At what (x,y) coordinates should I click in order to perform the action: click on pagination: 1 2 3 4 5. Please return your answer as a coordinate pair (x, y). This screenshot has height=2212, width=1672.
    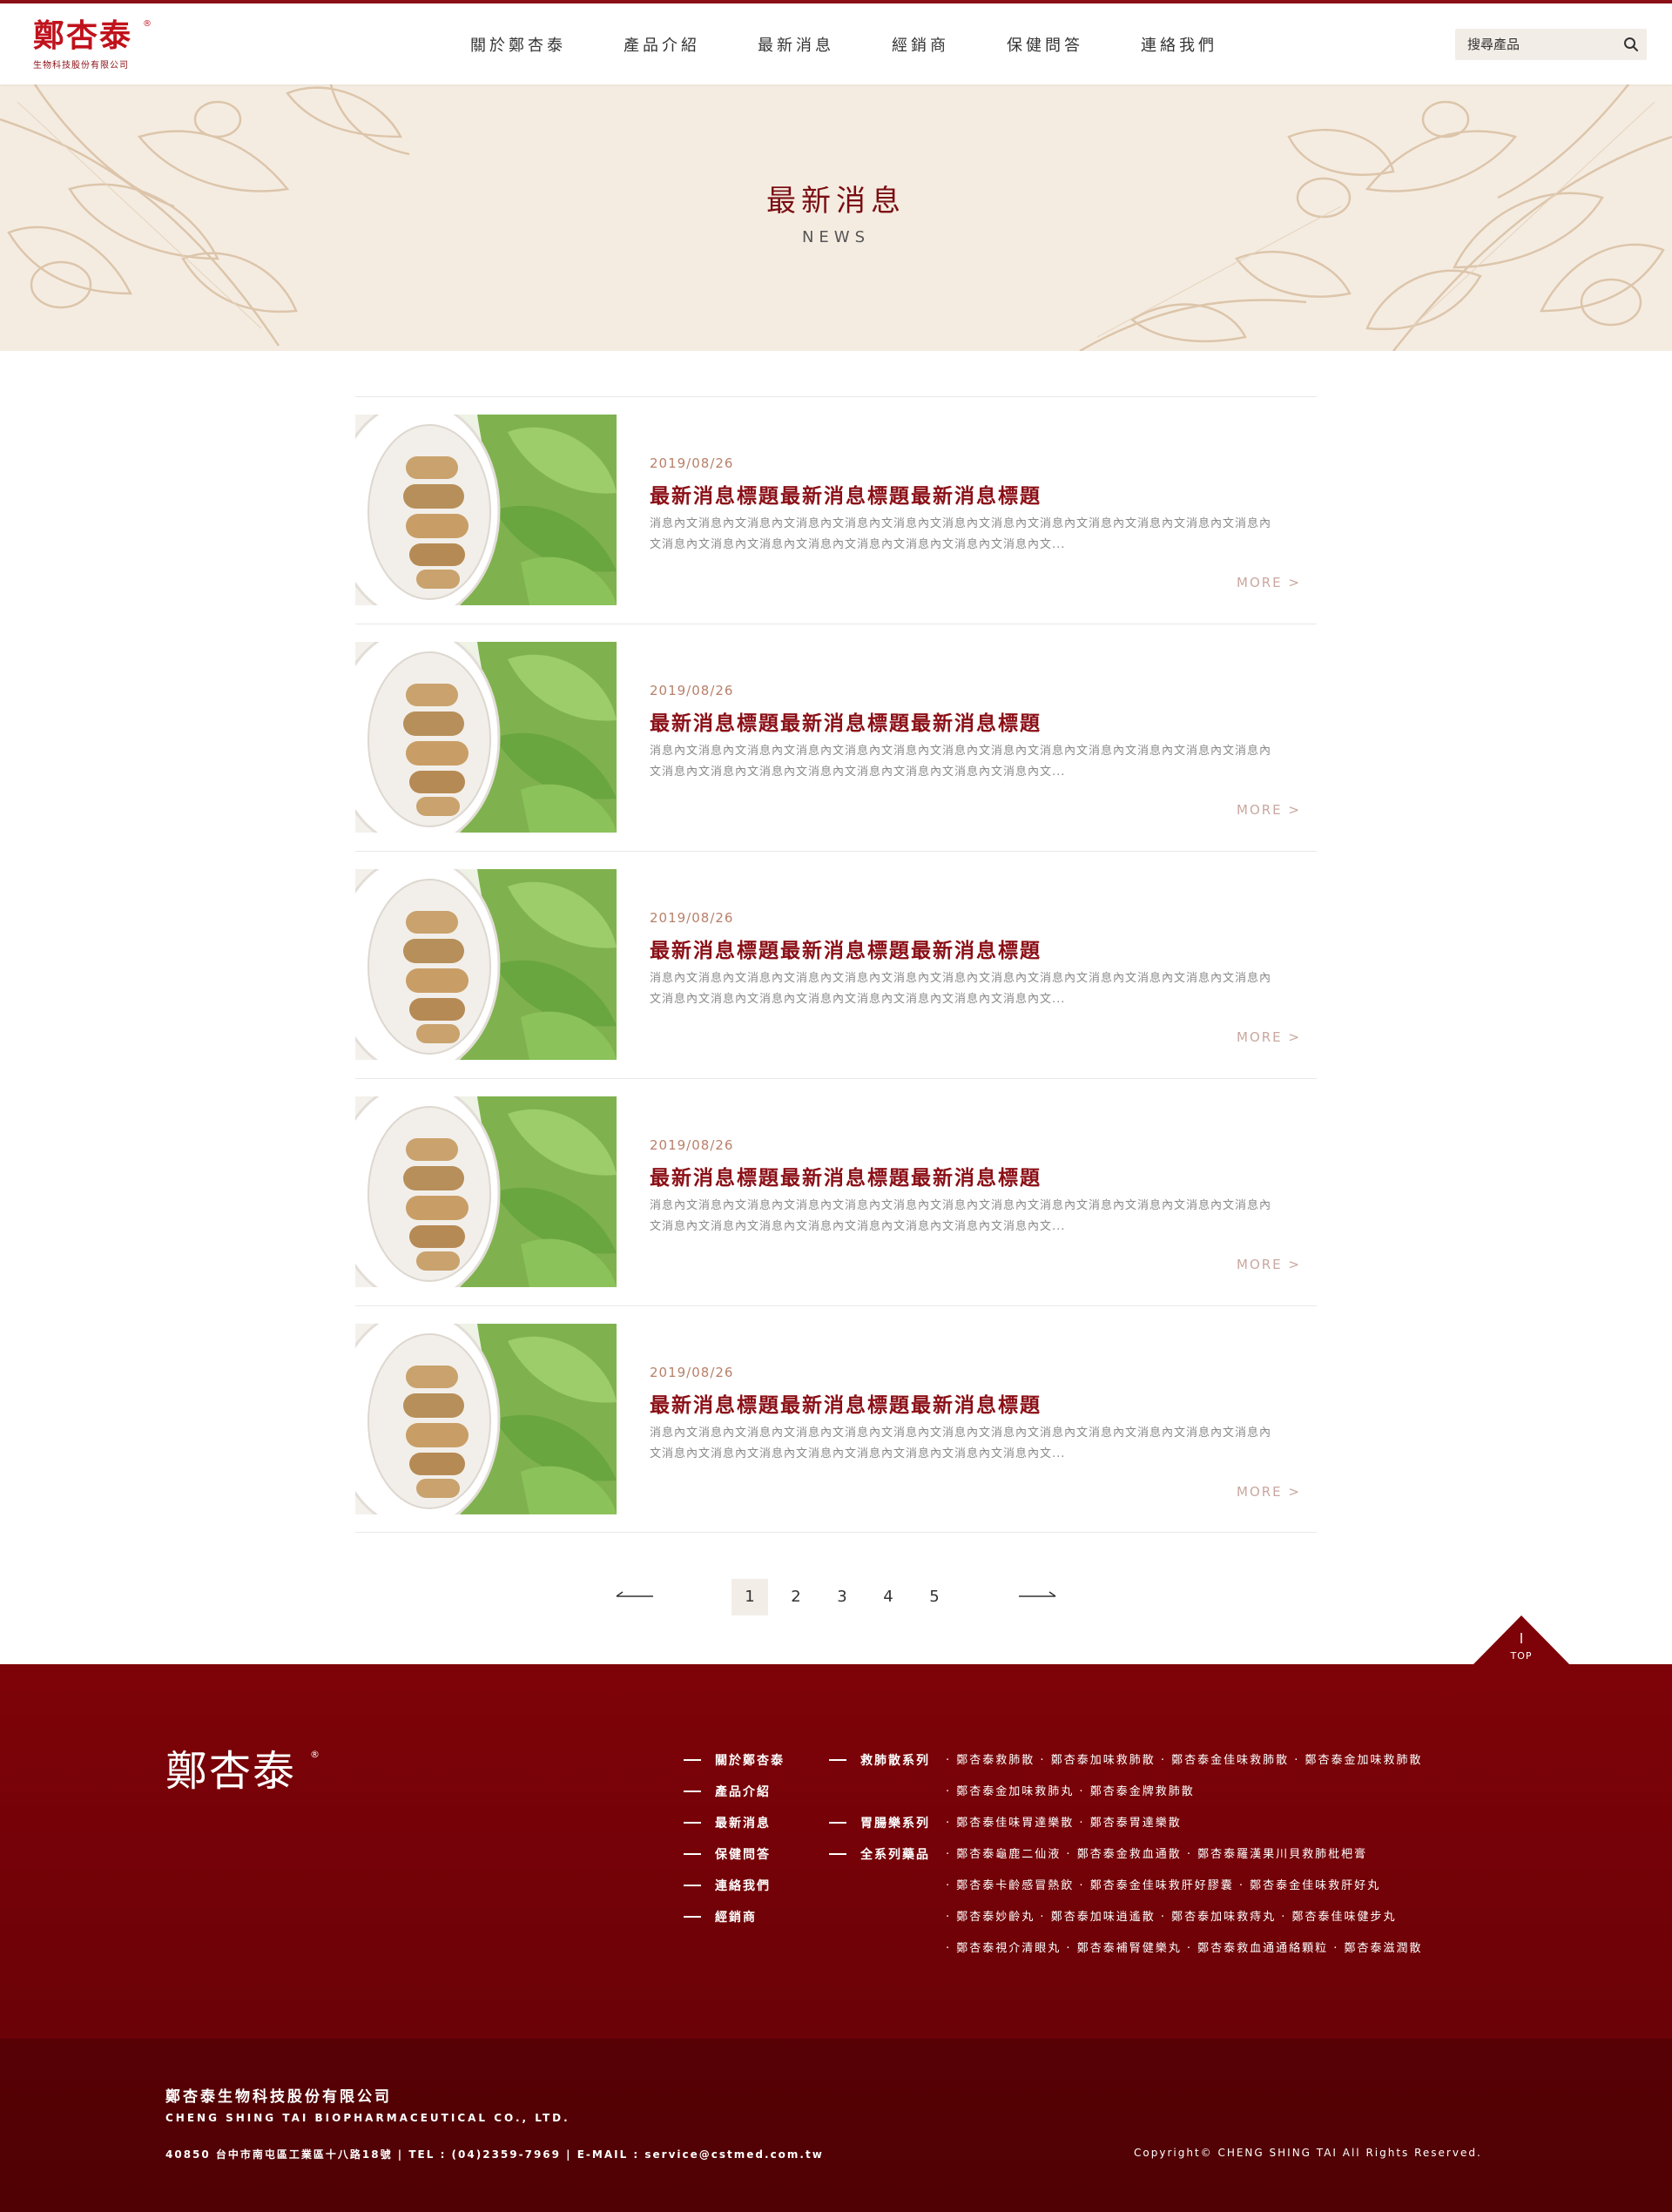
    Looking at the image, I should click on (836, 1597).